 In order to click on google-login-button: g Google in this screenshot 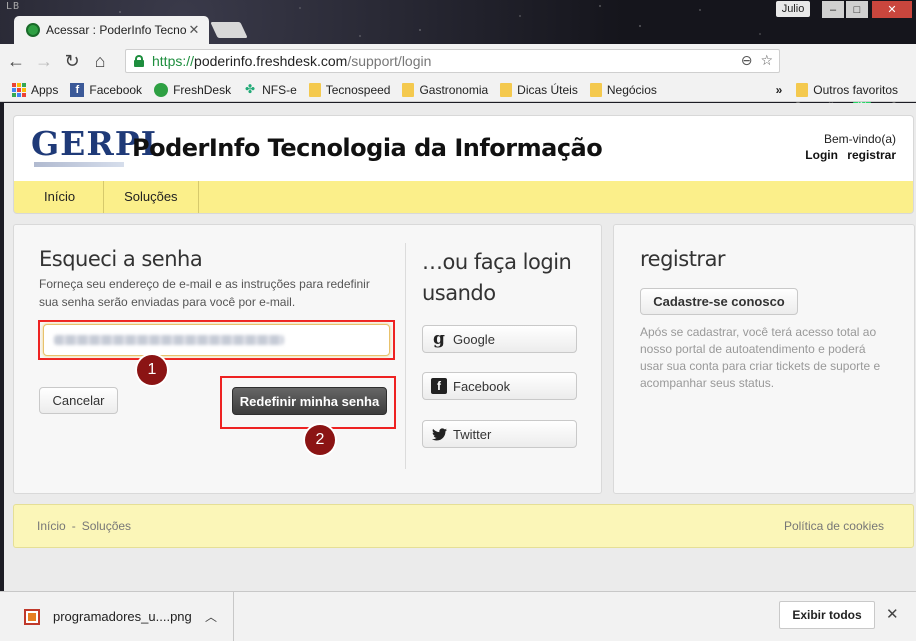, I will do `click(499, 339)`.